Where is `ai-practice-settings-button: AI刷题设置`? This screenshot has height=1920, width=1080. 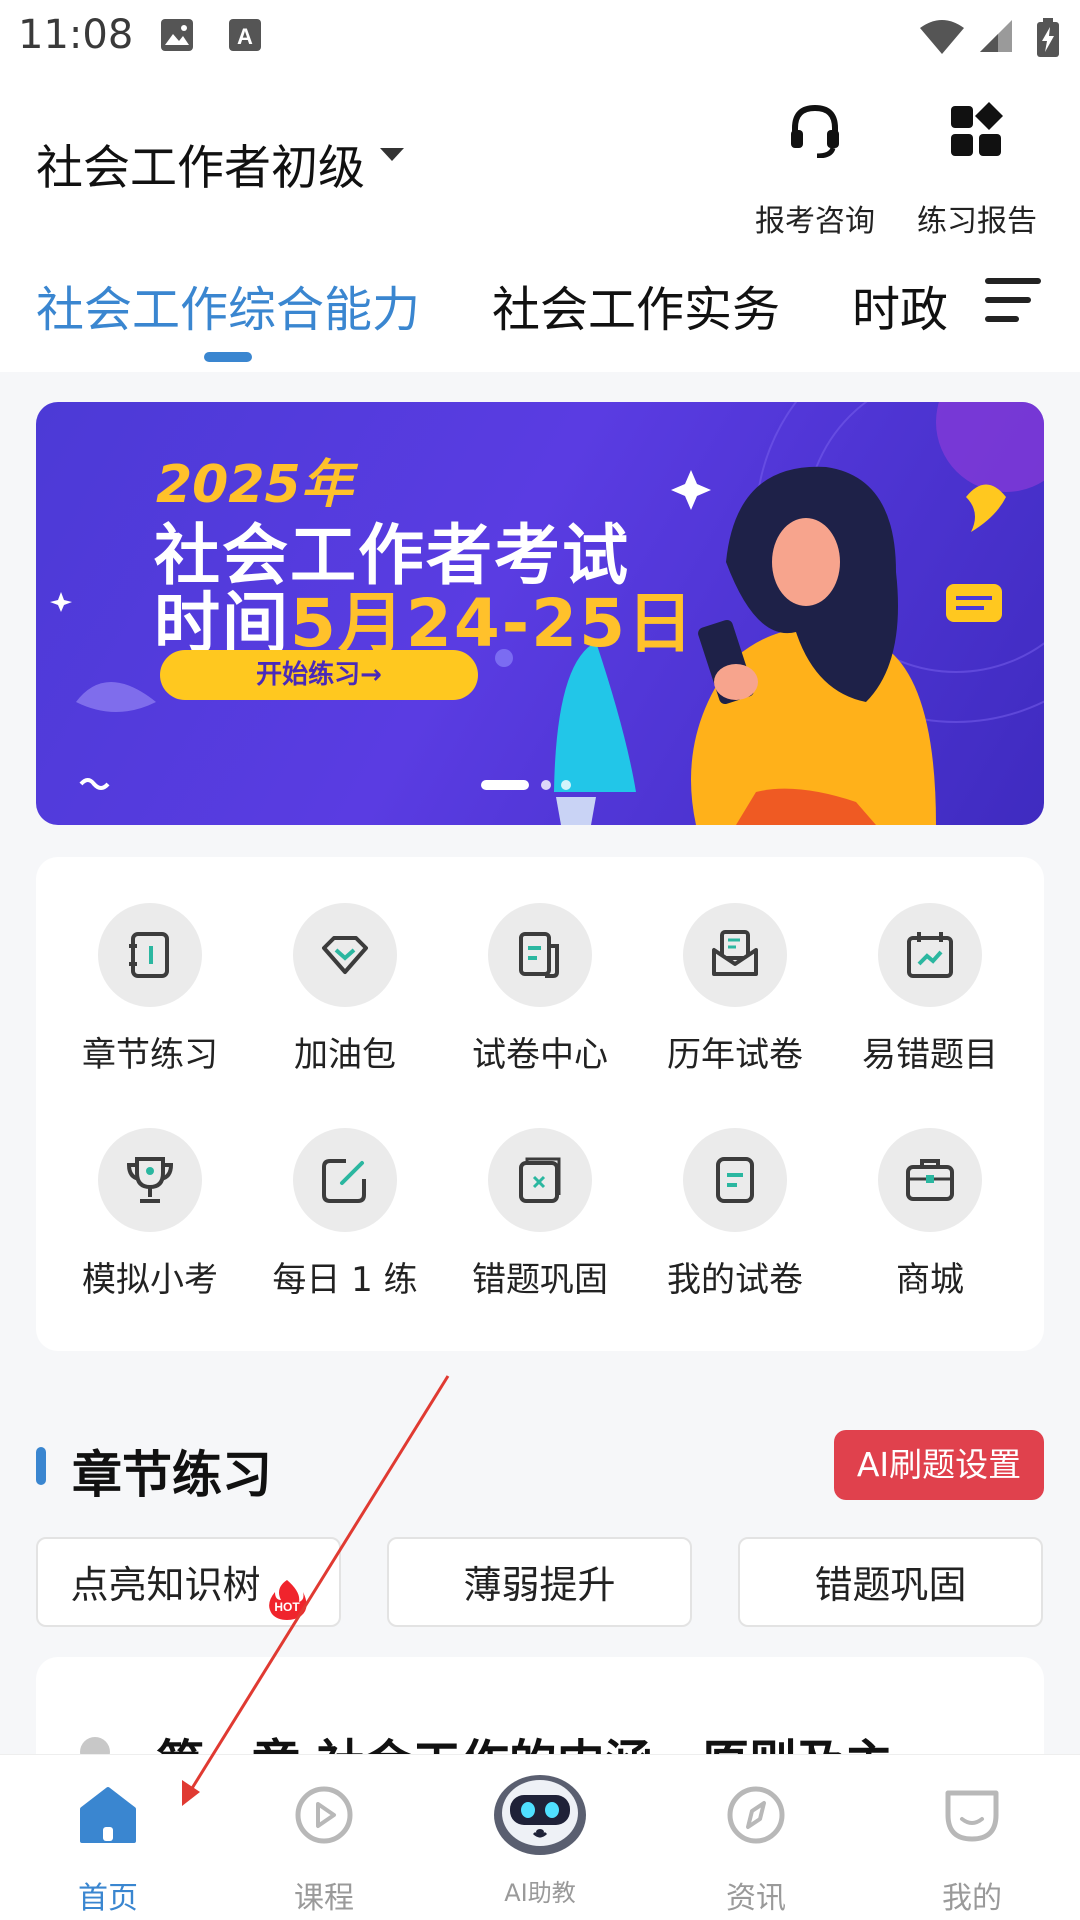 ai-practice-settings-button: AI刷题设置 is located at coordinates (939, 1465).